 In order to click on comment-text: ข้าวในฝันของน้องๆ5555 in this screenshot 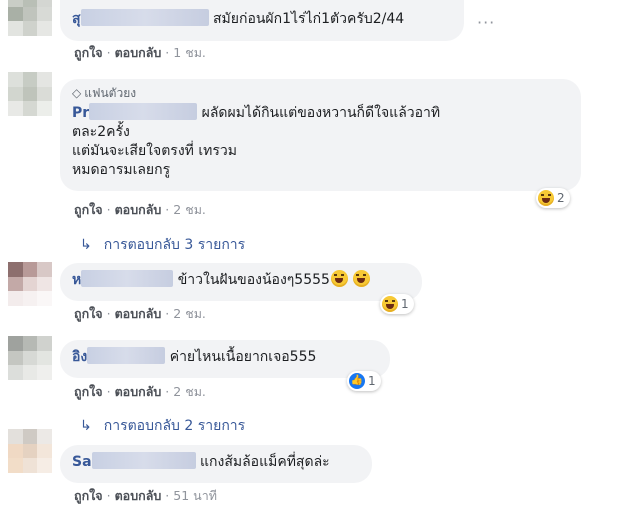, I will do `click(253, 280)`.